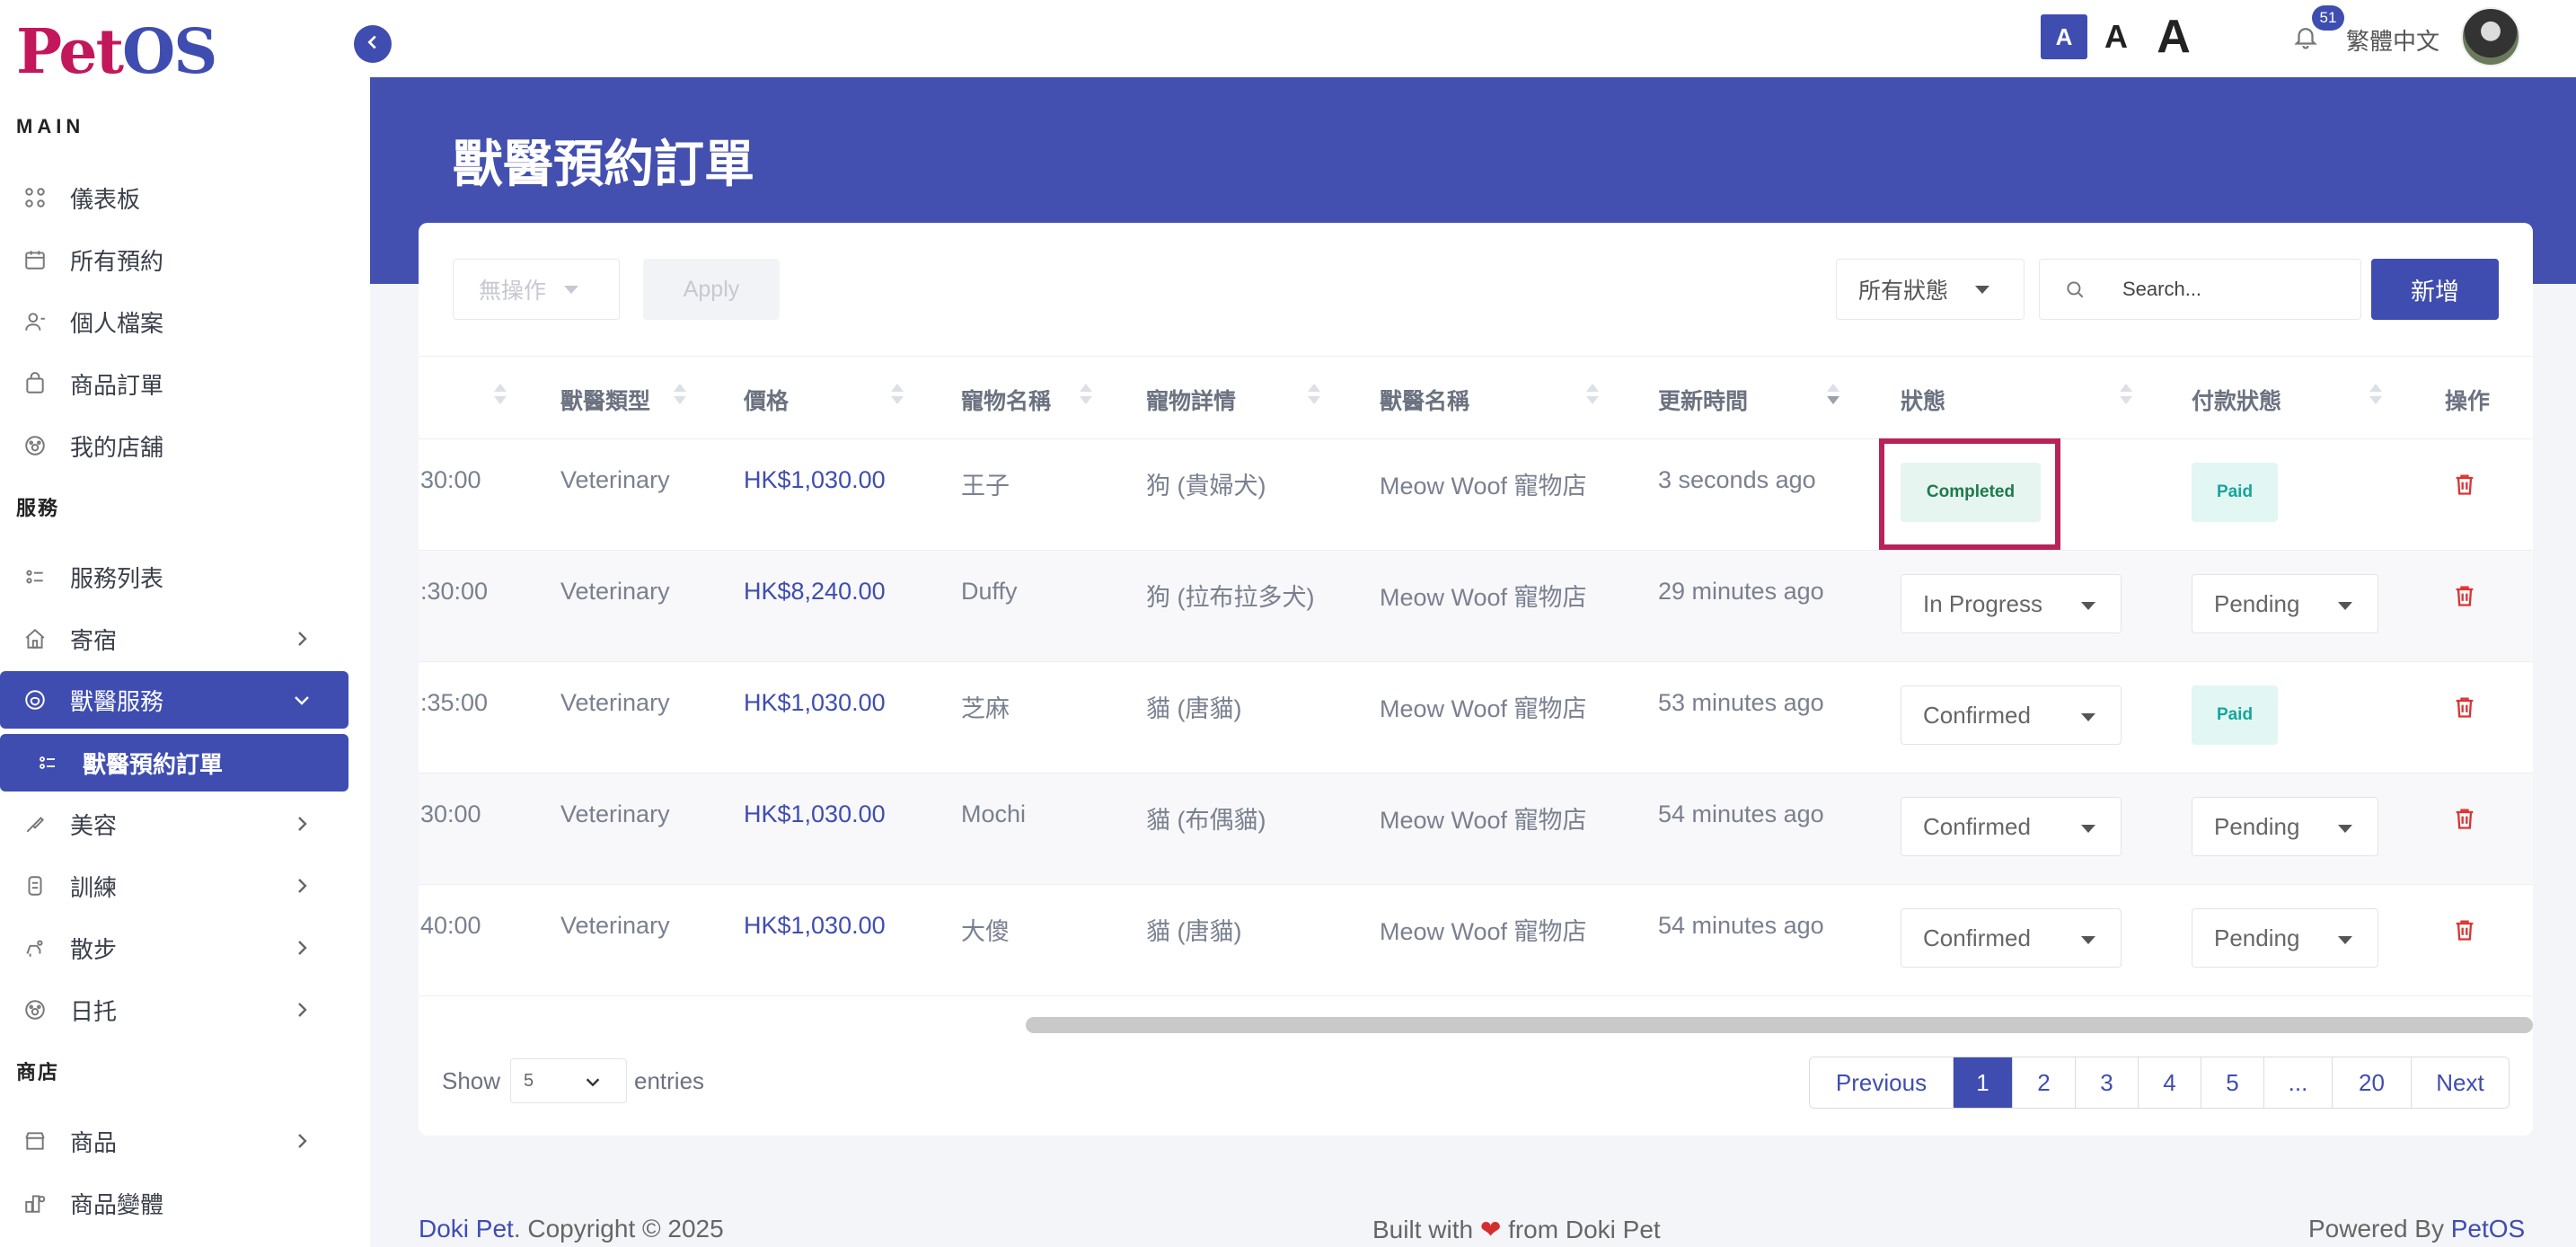 The width and height of the screenshot is (2576, 1247). I want to click on pet-detail-cell: 狗 (貴婦犬), so click(1206, 486).